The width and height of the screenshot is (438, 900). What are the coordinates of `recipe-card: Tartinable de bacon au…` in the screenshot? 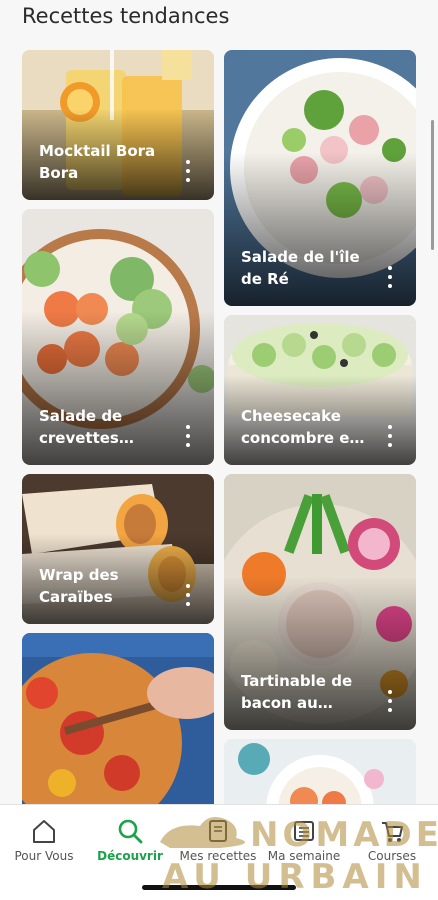 It's located at (320, 602).